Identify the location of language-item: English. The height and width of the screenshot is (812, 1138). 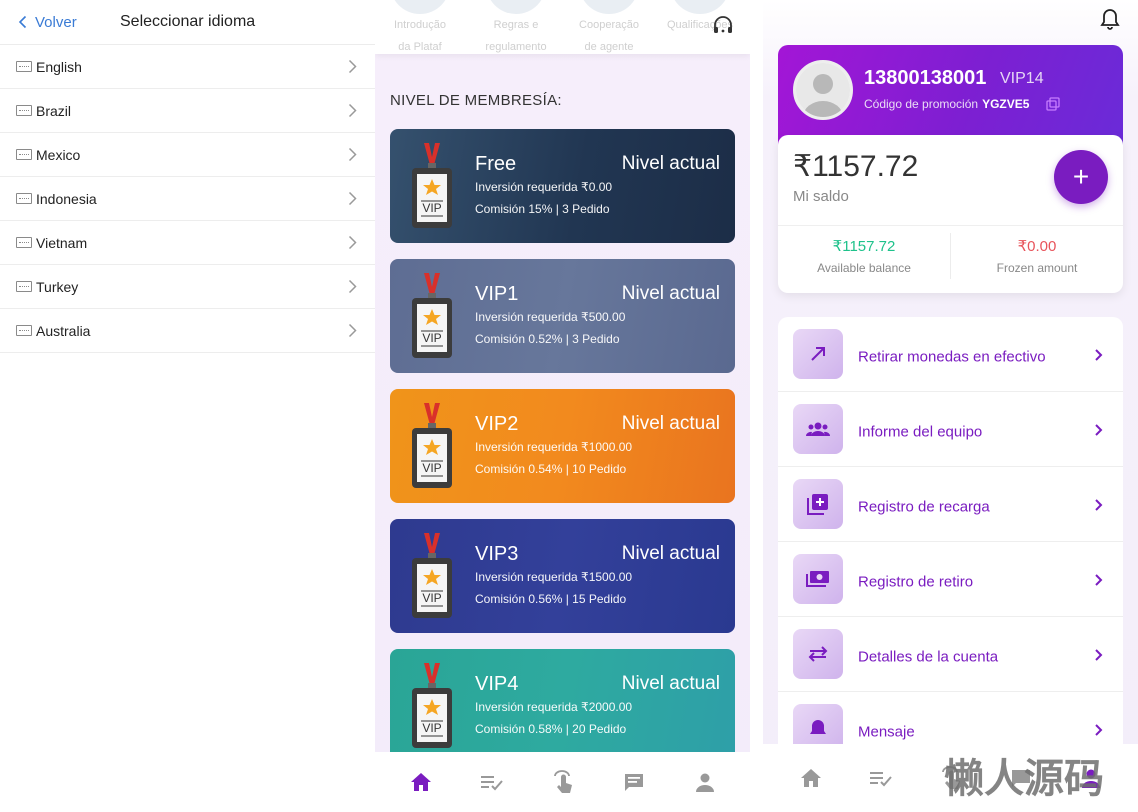
(187, 67).